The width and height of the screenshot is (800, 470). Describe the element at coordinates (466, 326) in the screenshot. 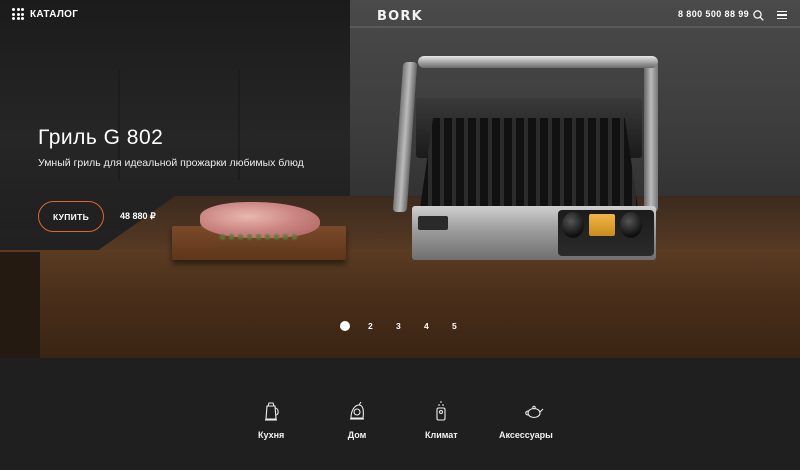

I see `slide-5-button: 5` at that location.